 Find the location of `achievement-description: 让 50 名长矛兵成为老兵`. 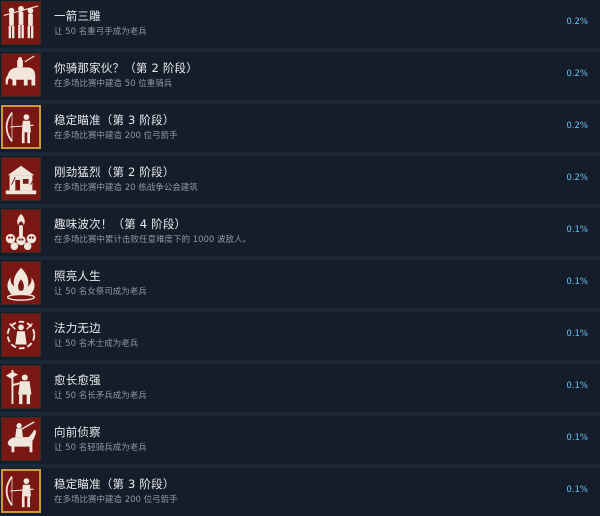

achievement-description: 让 50 名长矛兵成为老兵 is located at coordinates (100, 396).